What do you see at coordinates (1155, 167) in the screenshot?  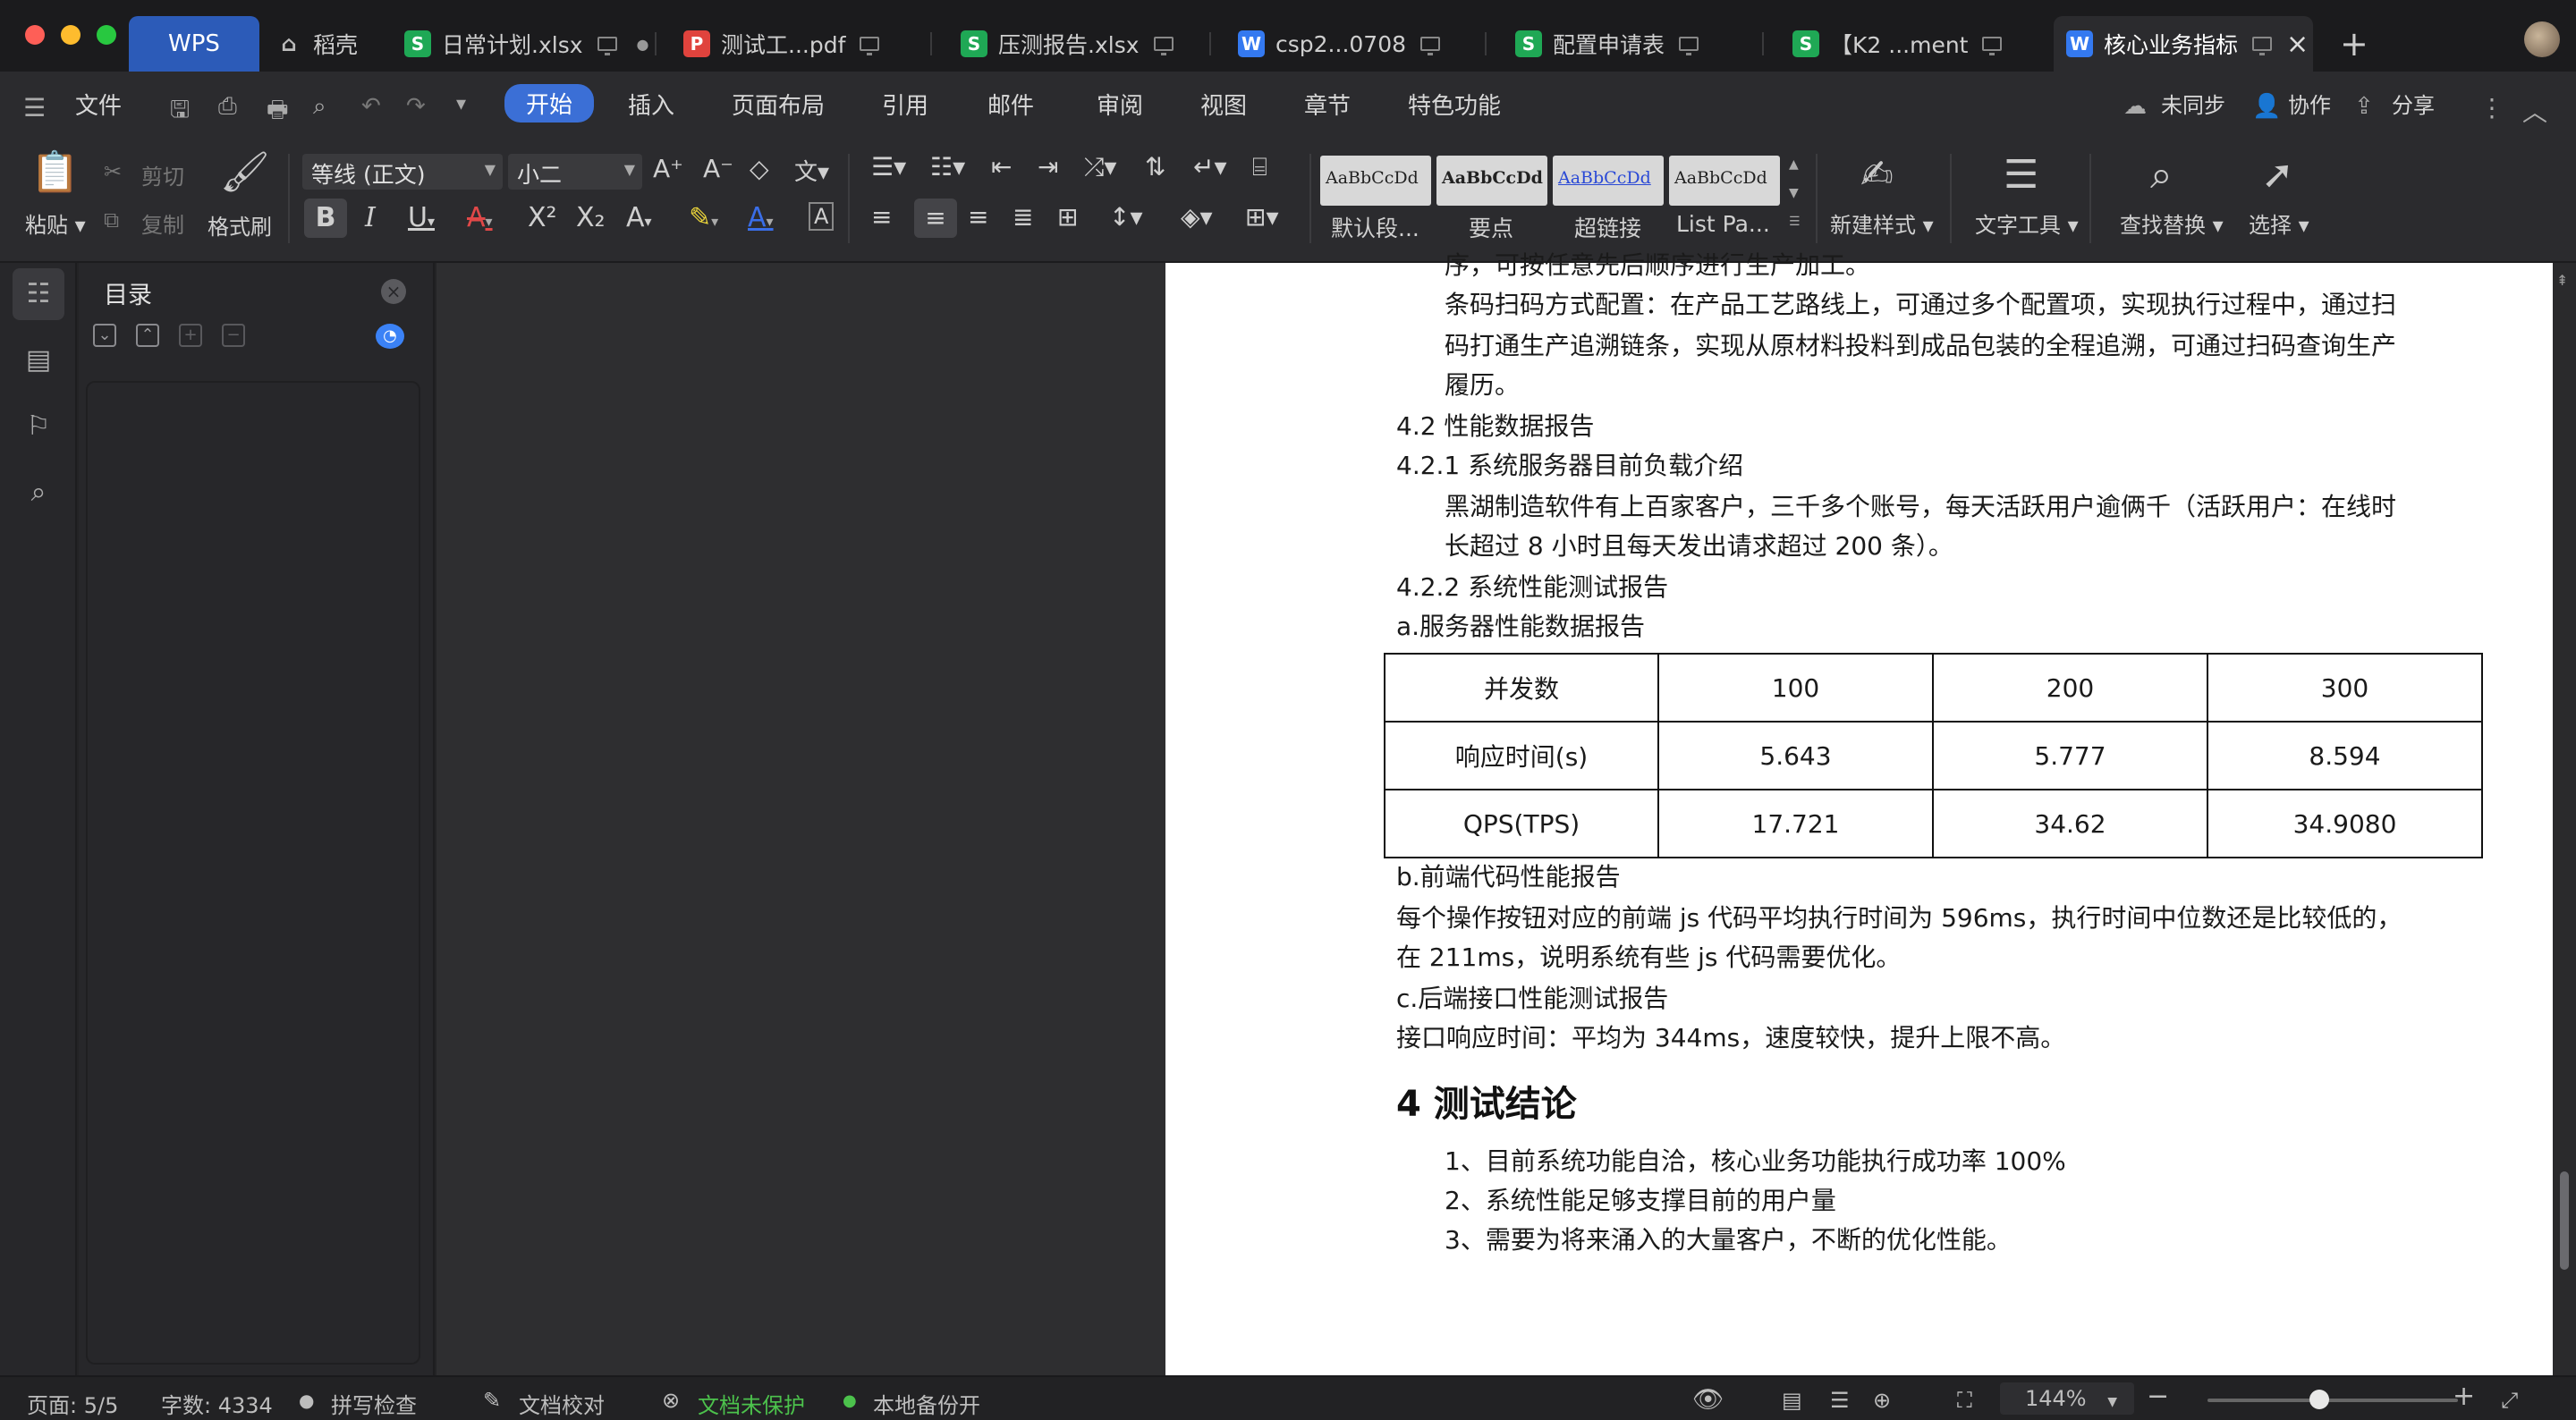 I see `sort-icon: ⇅` at bounding box center [1155, 167].